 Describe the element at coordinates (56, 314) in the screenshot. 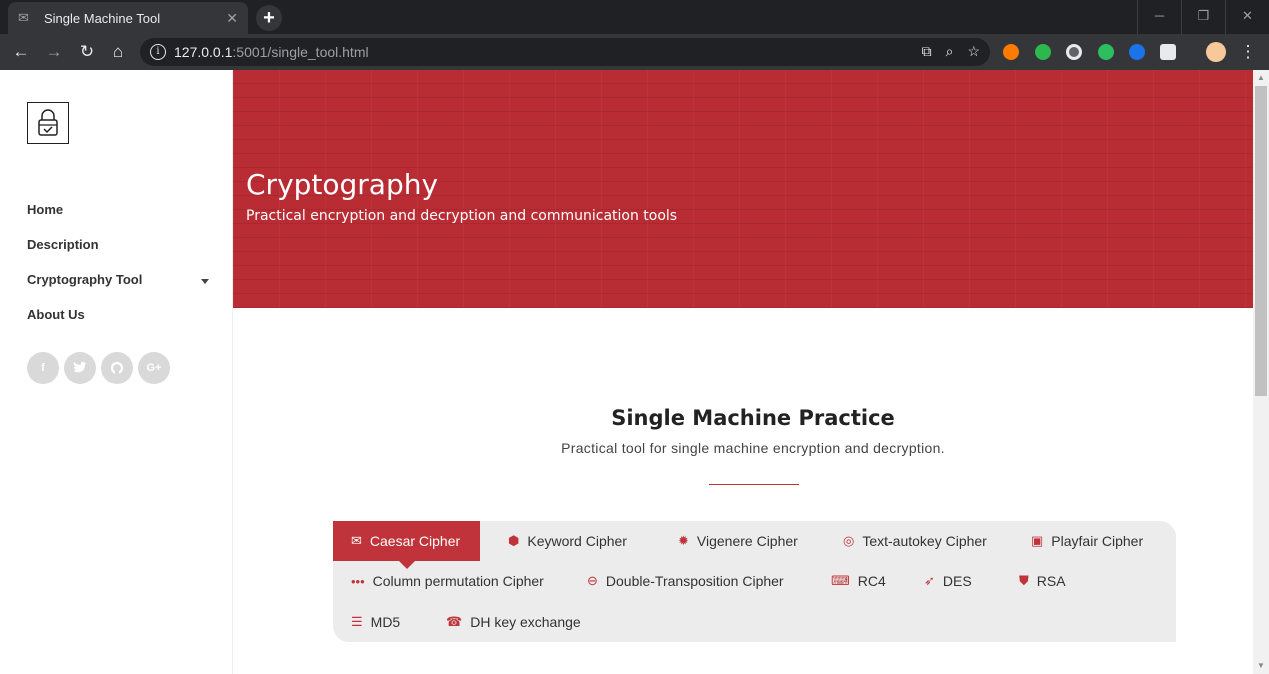

I see `nav-about-us-label: About Us` at that location.